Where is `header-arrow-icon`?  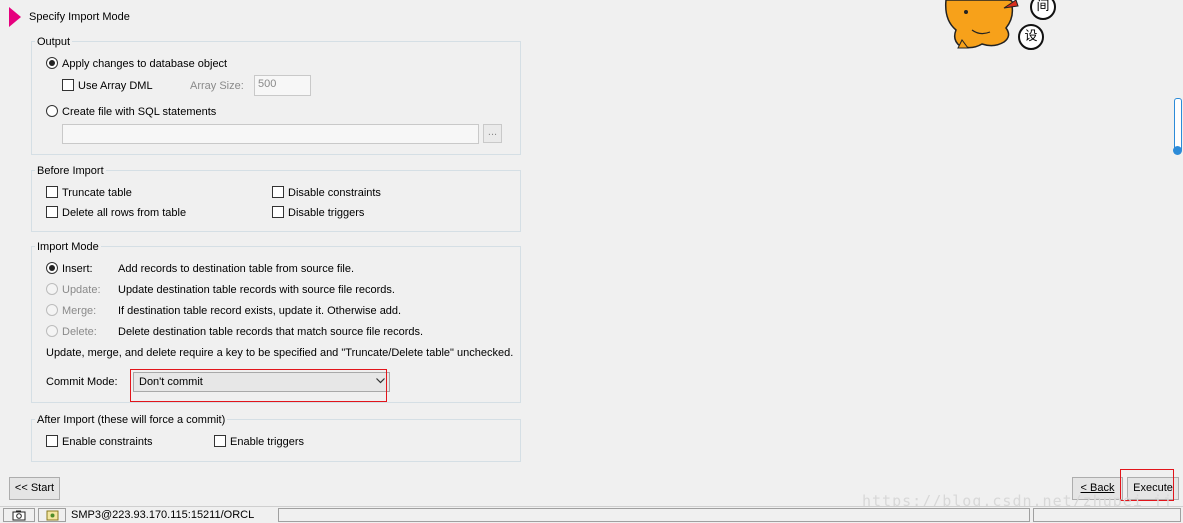 header-arrow-icon is located at coordinates (15, 17).